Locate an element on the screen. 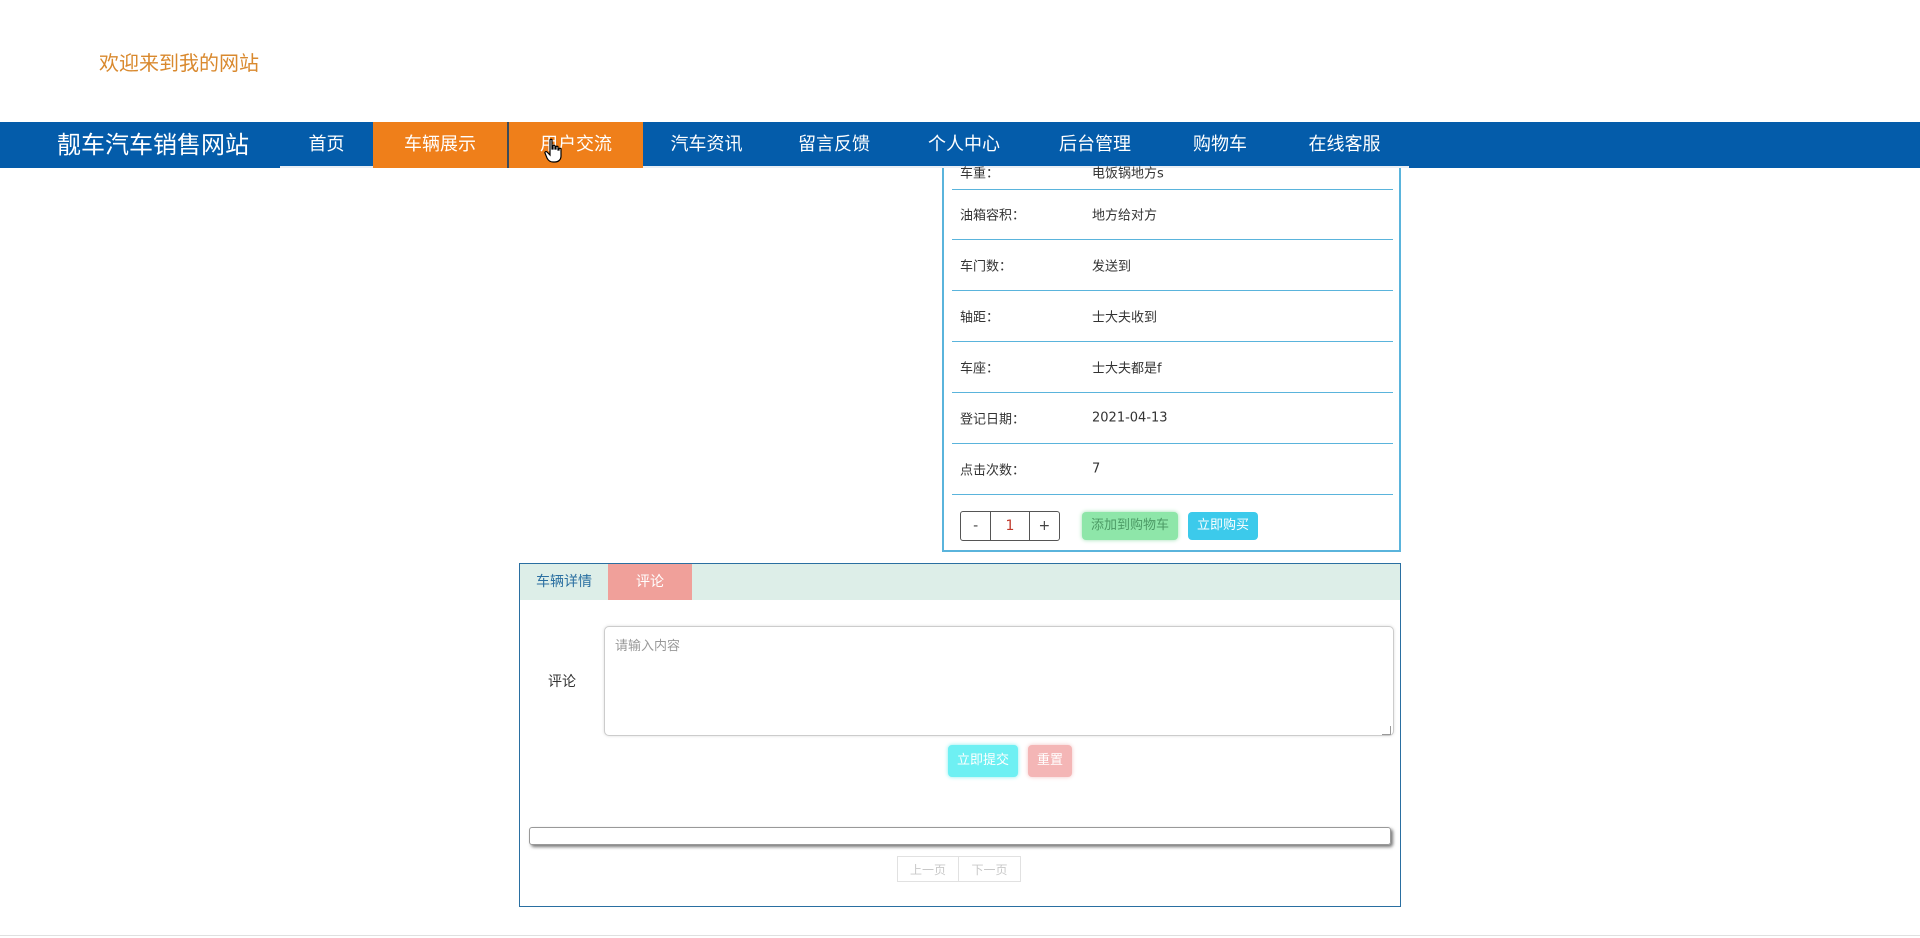  reset-button: 重置 is located at coordinates (1050, 761).